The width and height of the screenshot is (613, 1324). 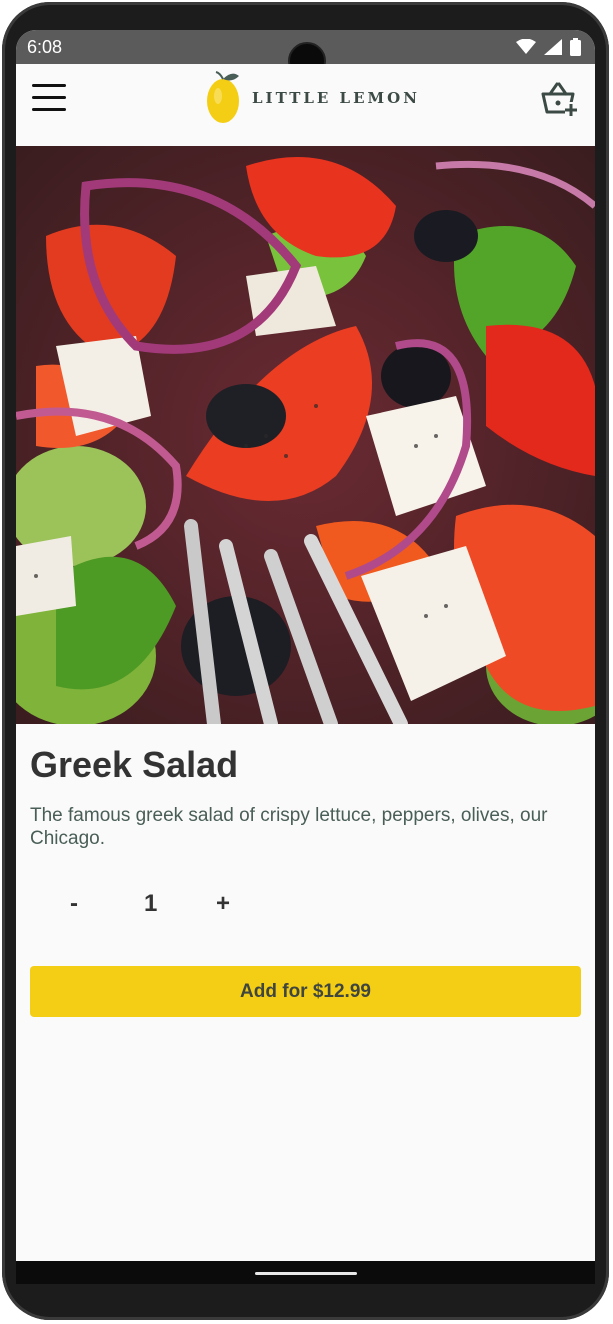 What do you see at coordinates (151, 903) in the screenshot?
I see `quantity-value: 1` at bounding box center [151, 903].